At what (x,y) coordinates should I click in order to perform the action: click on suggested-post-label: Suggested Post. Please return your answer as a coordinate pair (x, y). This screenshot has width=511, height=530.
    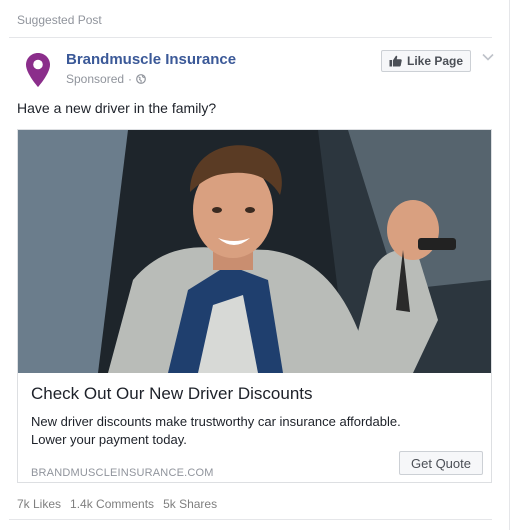
    Looking at the image, I should click on (59, 20).